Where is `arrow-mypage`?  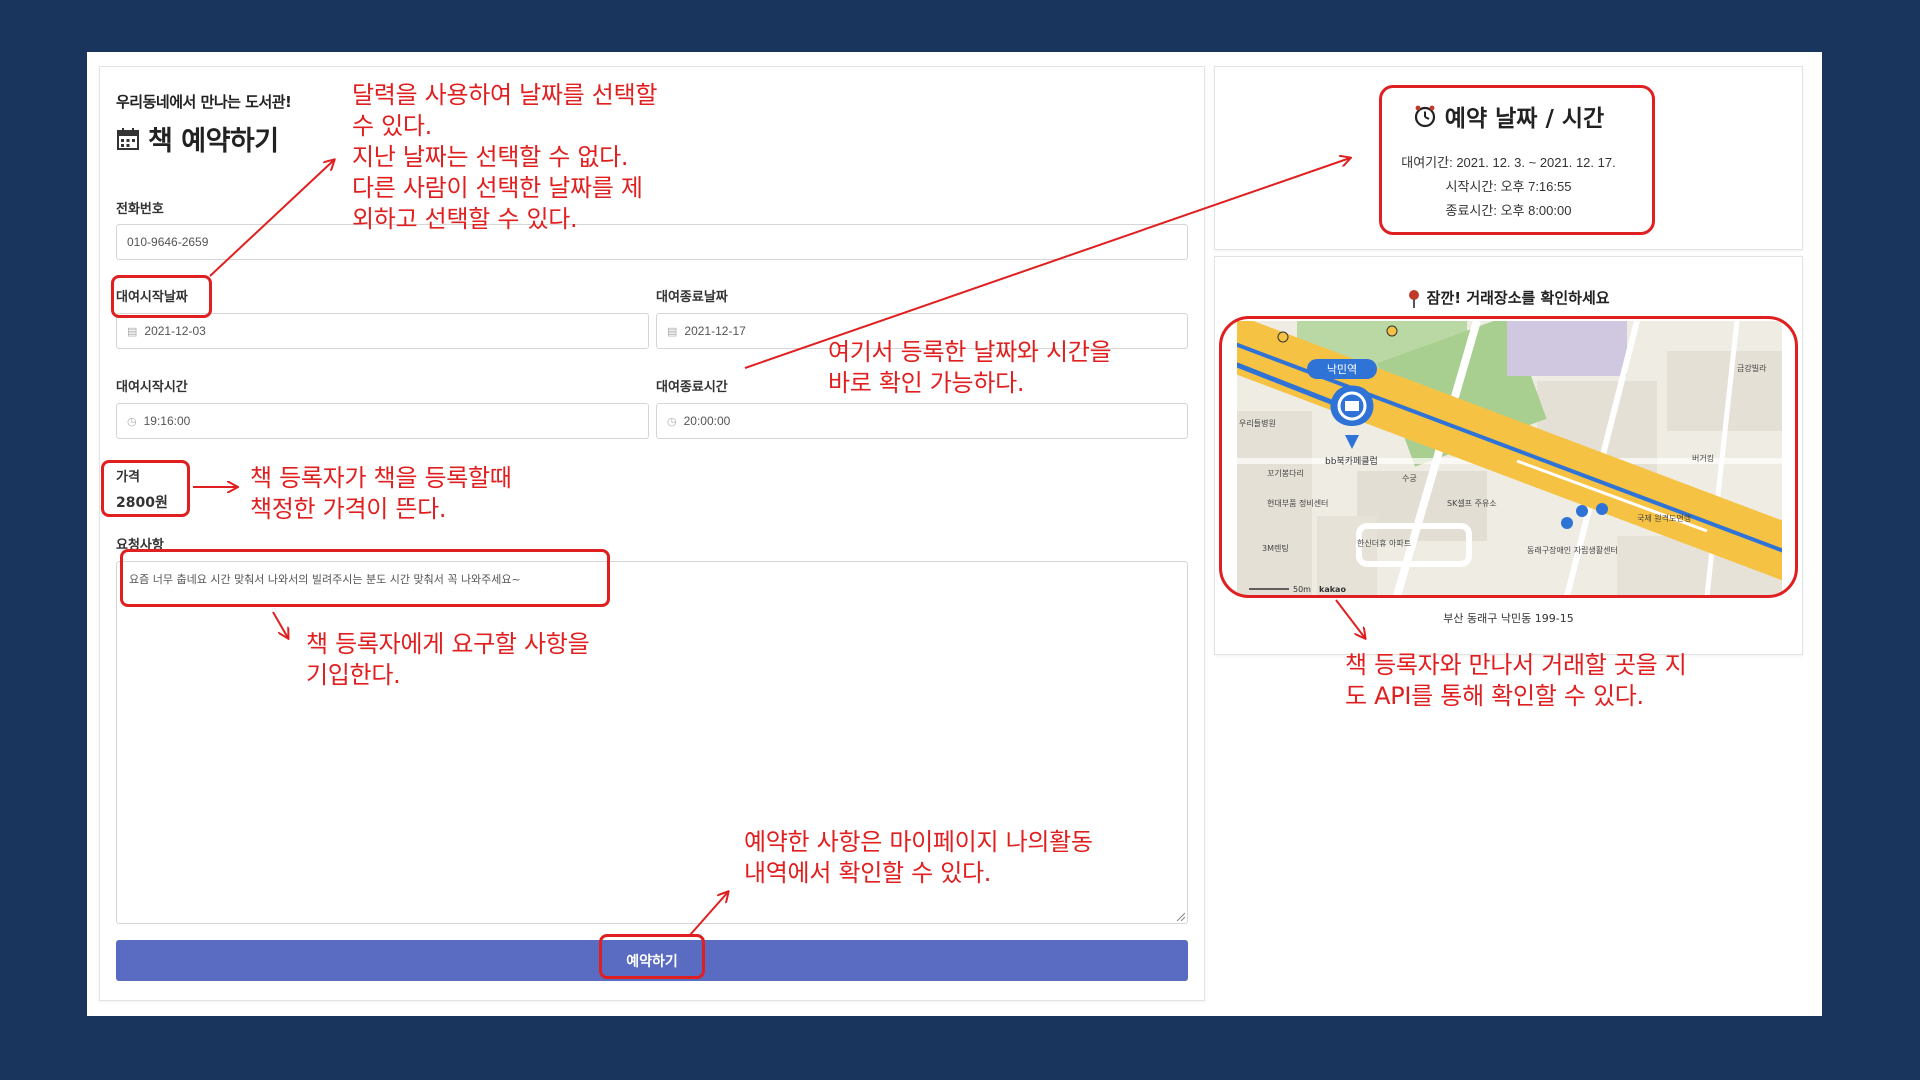 arrow-mypage is located at coordinates (708, 914).